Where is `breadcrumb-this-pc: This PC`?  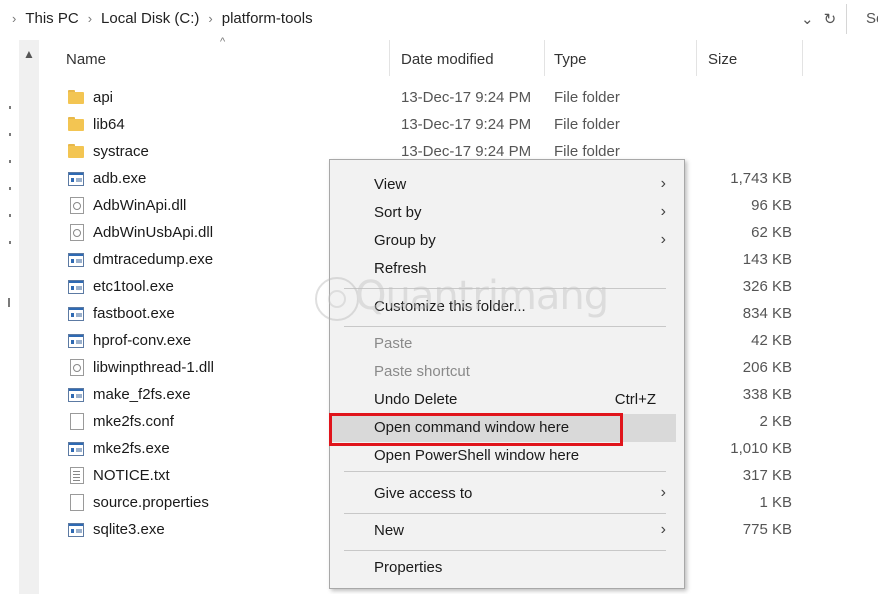 breadcrumb-this-pc: This PC is located at coordinates (51, 18).